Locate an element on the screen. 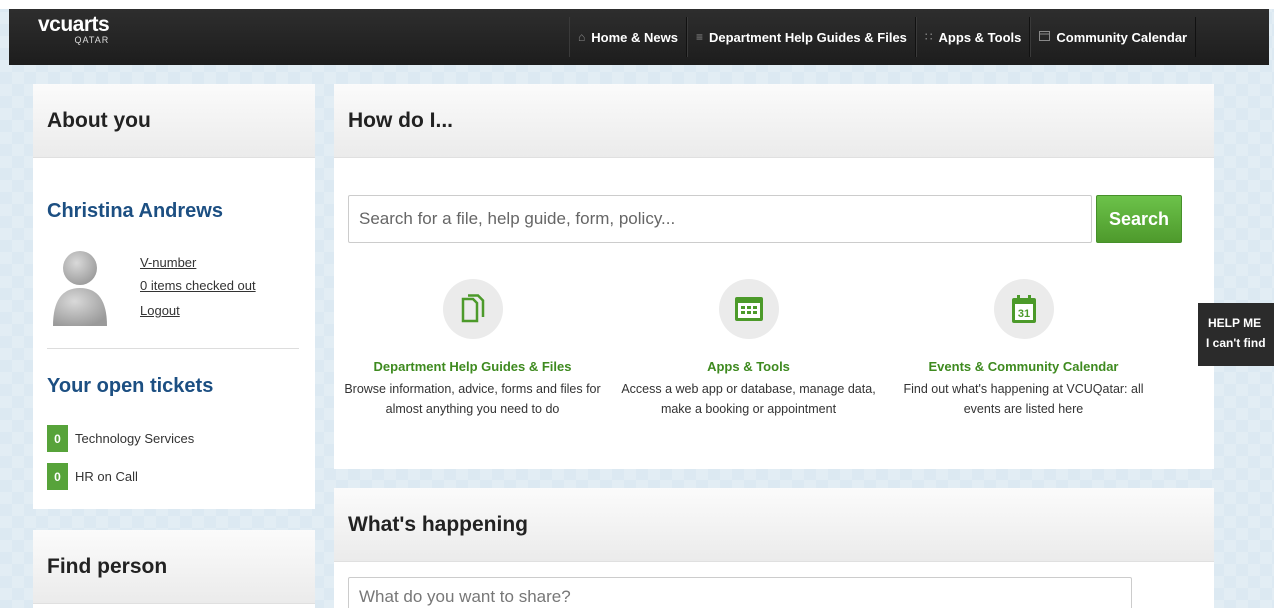 Image resolution: width=1274 pixels, height=608 pixels. calendar-day-text: 31 is located at coordinates (1023, 314).